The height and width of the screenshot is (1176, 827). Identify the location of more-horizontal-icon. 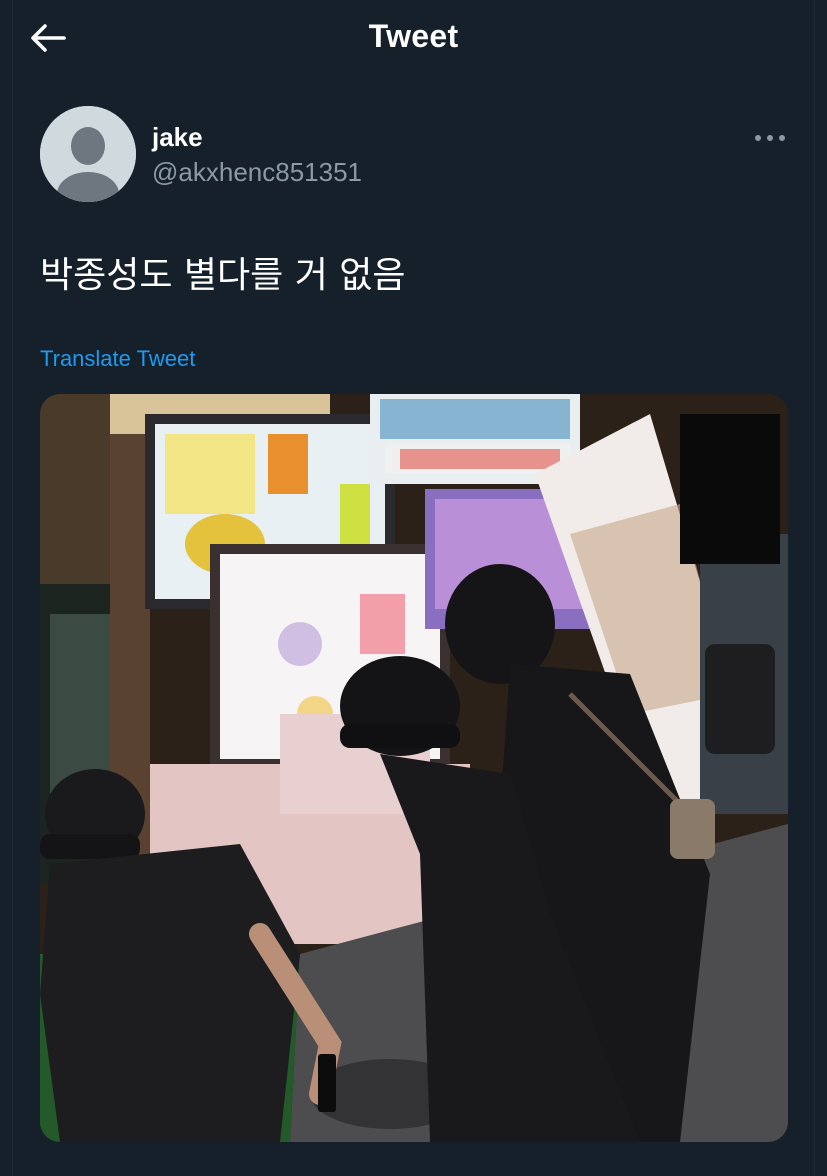
(770, 138).